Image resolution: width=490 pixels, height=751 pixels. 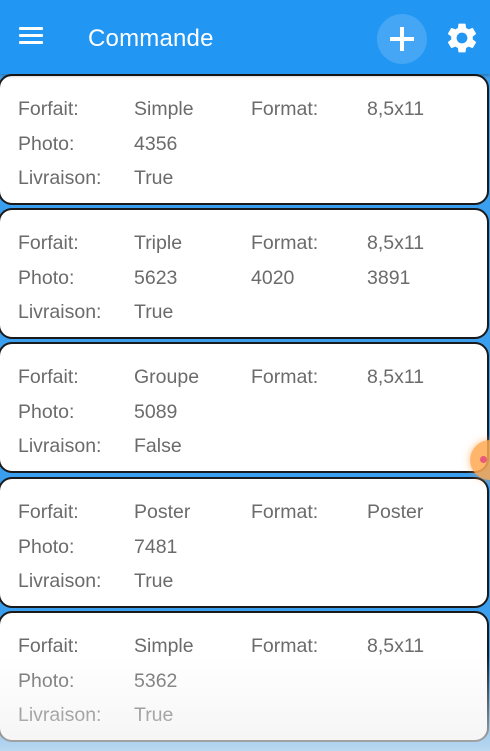 What do you see at coordinates (395, 512) in the screenshot?
I see `format-value: Poster` at bounding box center [395, 512].